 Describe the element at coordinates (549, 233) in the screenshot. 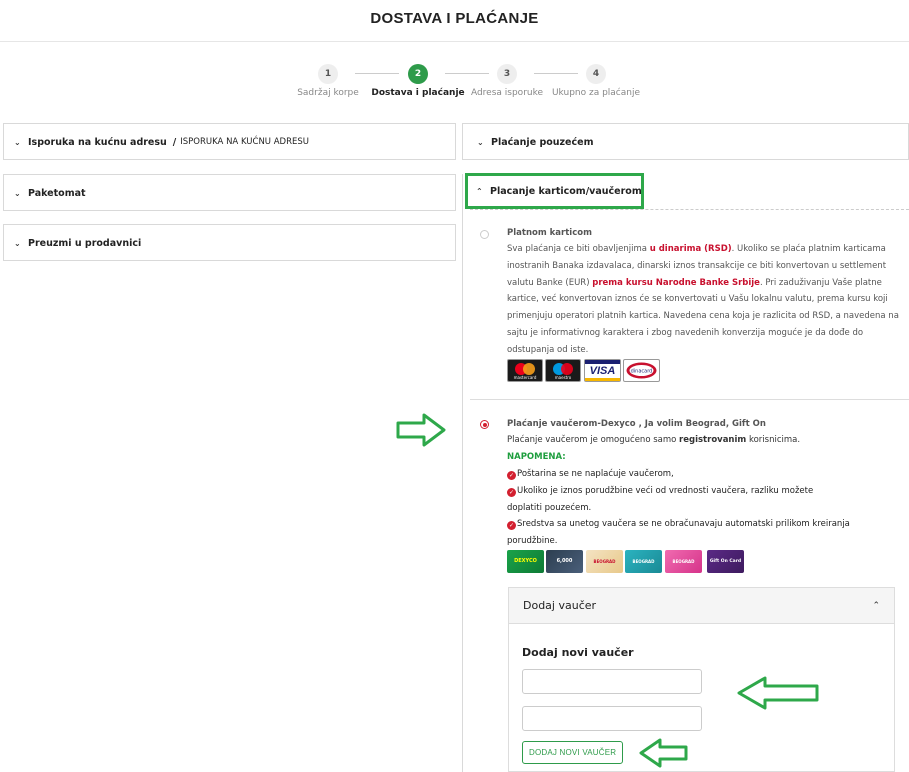

I see `card-option-title: Platnom karticom` at that location.